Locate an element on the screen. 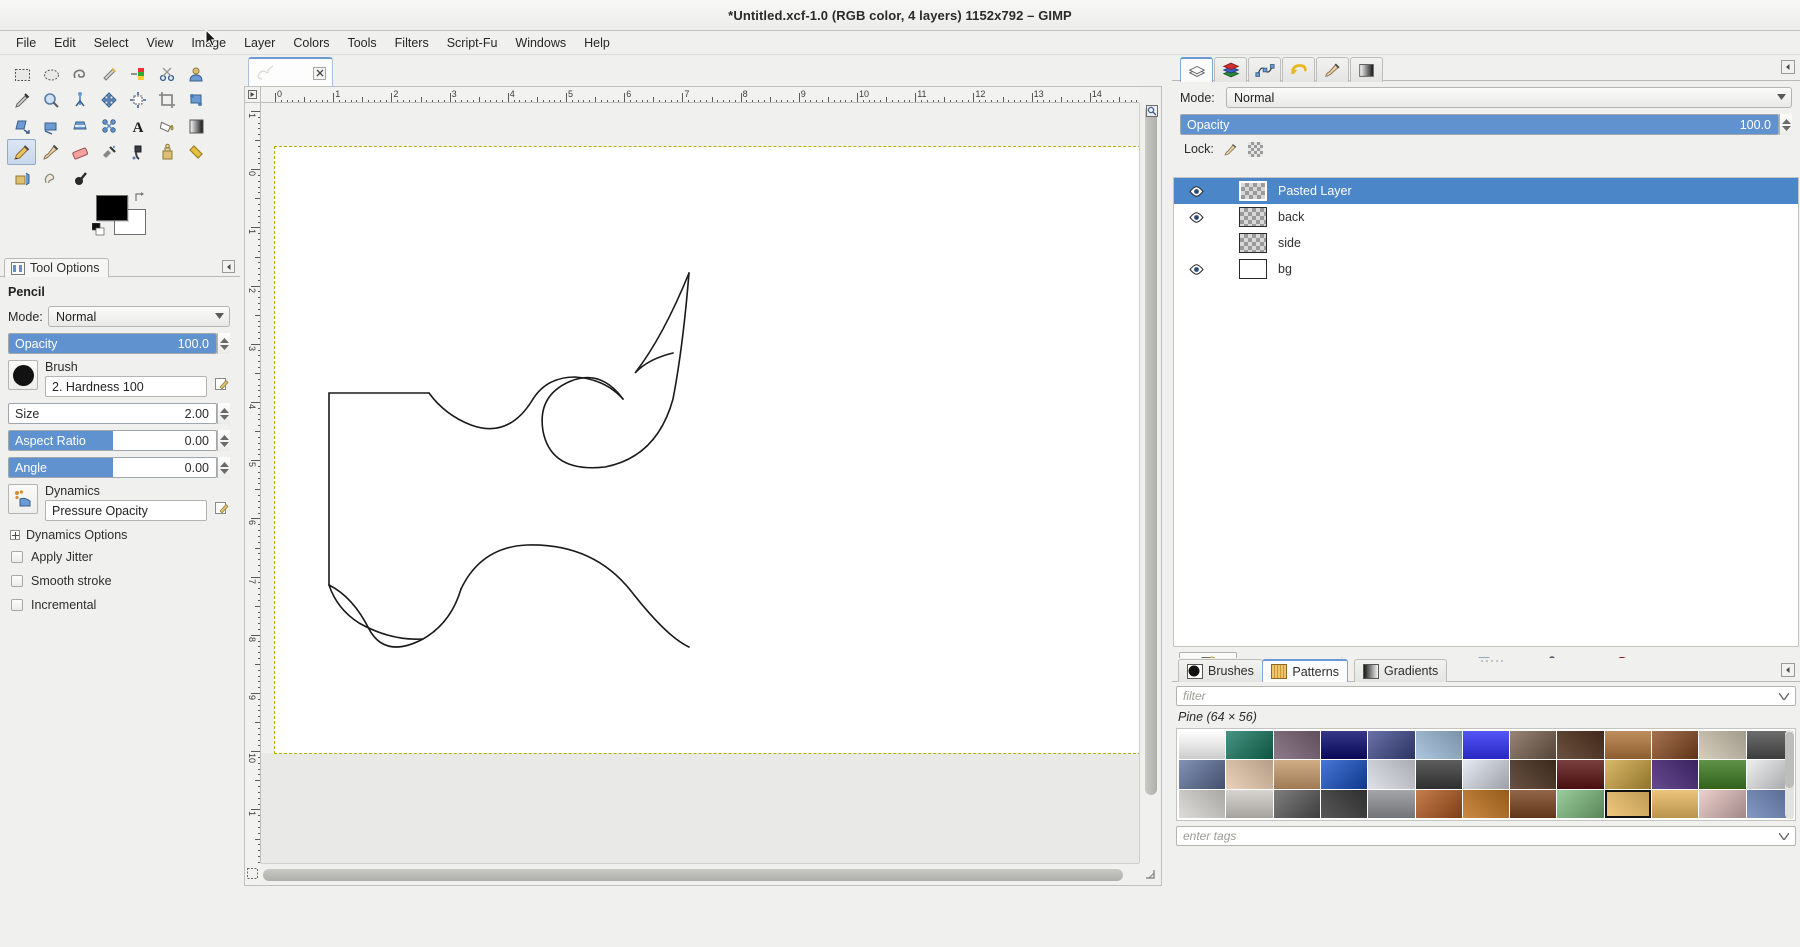 The width and height of the screenshot is (1800, 947). tab-layers is located at coordinates (1196, 69).